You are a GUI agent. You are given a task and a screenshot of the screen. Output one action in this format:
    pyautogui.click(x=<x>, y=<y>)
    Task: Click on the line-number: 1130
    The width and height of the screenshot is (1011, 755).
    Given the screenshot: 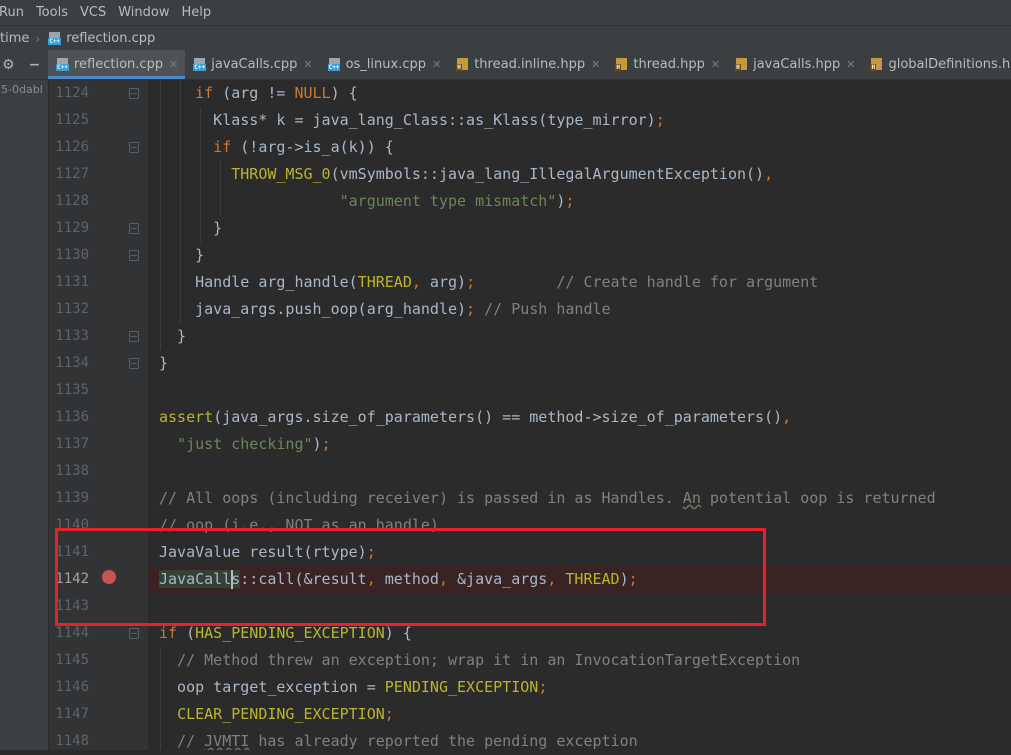 What is the action you would take?
    pyautogui.click(x=72, y=255)
    